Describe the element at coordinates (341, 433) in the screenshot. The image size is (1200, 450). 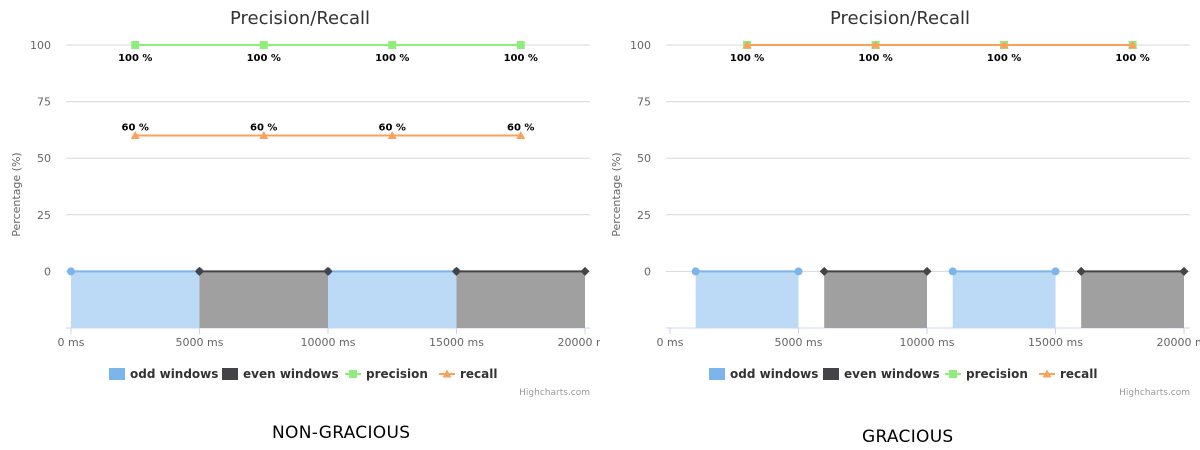
I see `caption-non-gracious: NON-GRACIOUS` at that location.